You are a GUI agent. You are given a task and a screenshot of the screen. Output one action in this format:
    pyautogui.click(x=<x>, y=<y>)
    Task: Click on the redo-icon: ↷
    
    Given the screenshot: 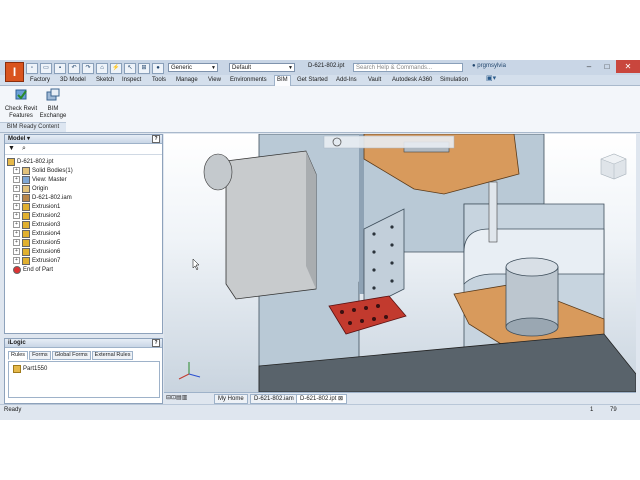 What is the action you would take?
    pyautogui.click(x=88, y=68)
    